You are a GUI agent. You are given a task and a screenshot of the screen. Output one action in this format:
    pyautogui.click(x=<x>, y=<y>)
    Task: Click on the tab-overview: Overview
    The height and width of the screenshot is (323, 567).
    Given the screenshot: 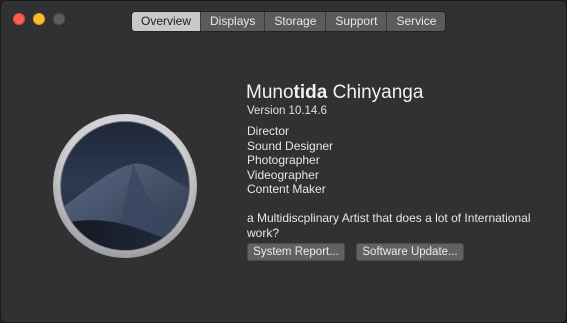 What is the action you would take?
    pyautogui.click(x=166, y=21)
    